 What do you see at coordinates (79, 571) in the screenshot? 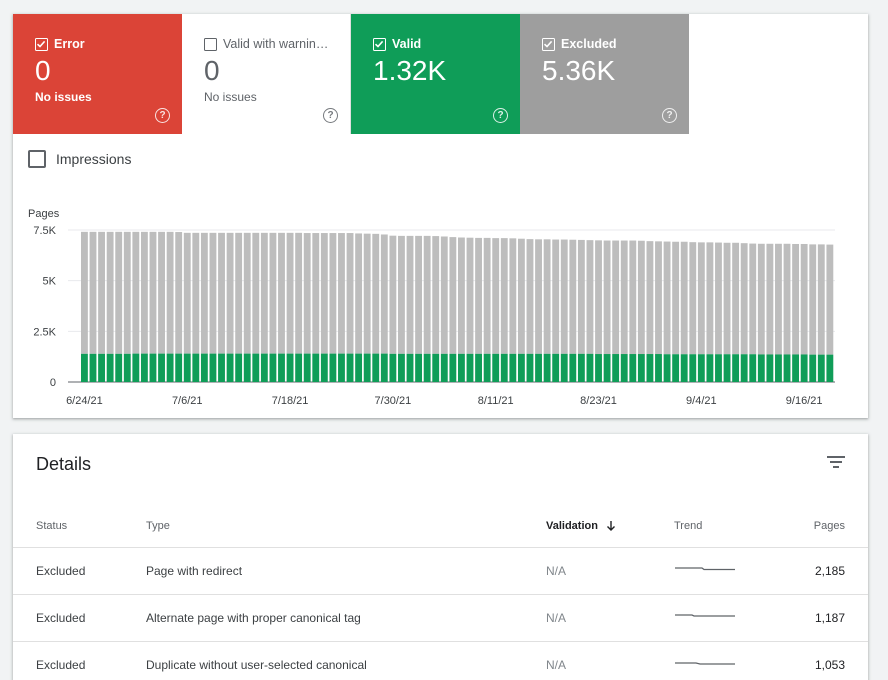
I see `row-status: Excluded` at bounding box center [79, 571].